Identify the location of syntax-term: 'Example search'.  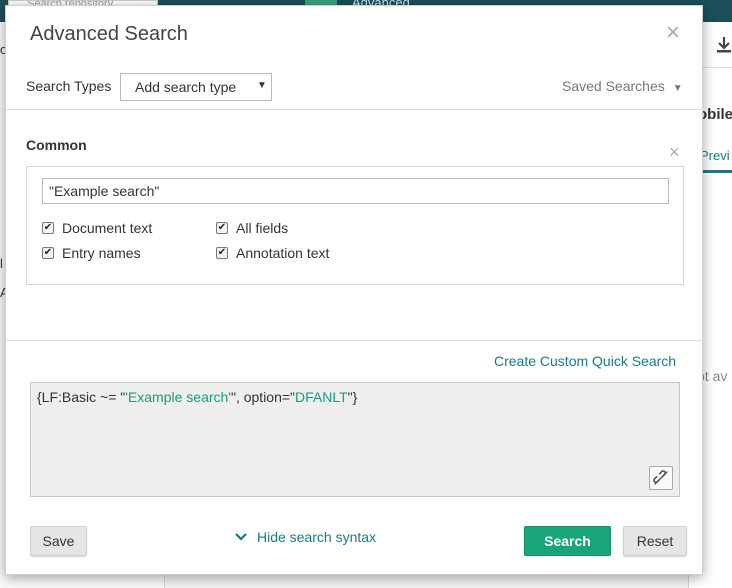
(178, 397).